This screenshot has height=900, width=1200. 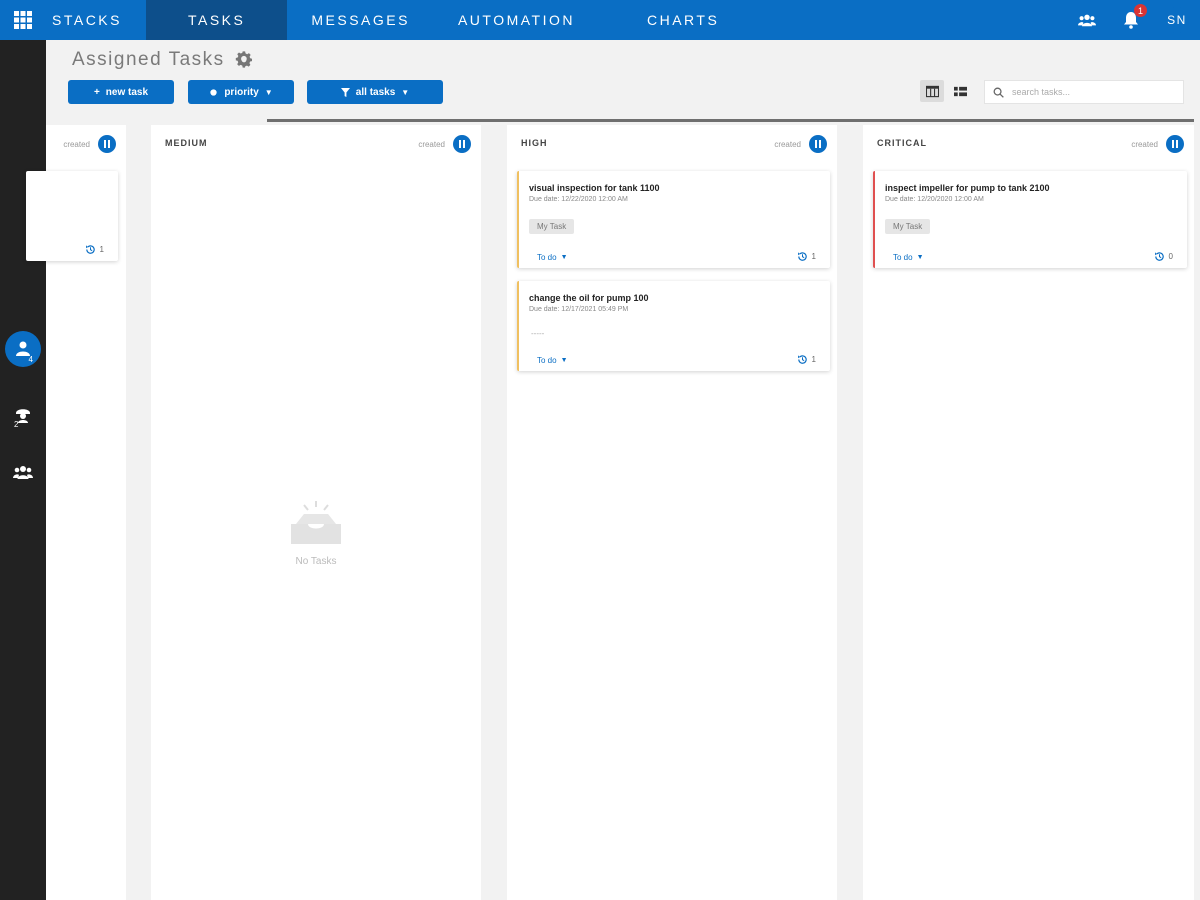 What do you see at coordinates (594, 188) in the screenshot?
I see `card-title: visual inspection for tank 1100` at bounding box center [594, 188].